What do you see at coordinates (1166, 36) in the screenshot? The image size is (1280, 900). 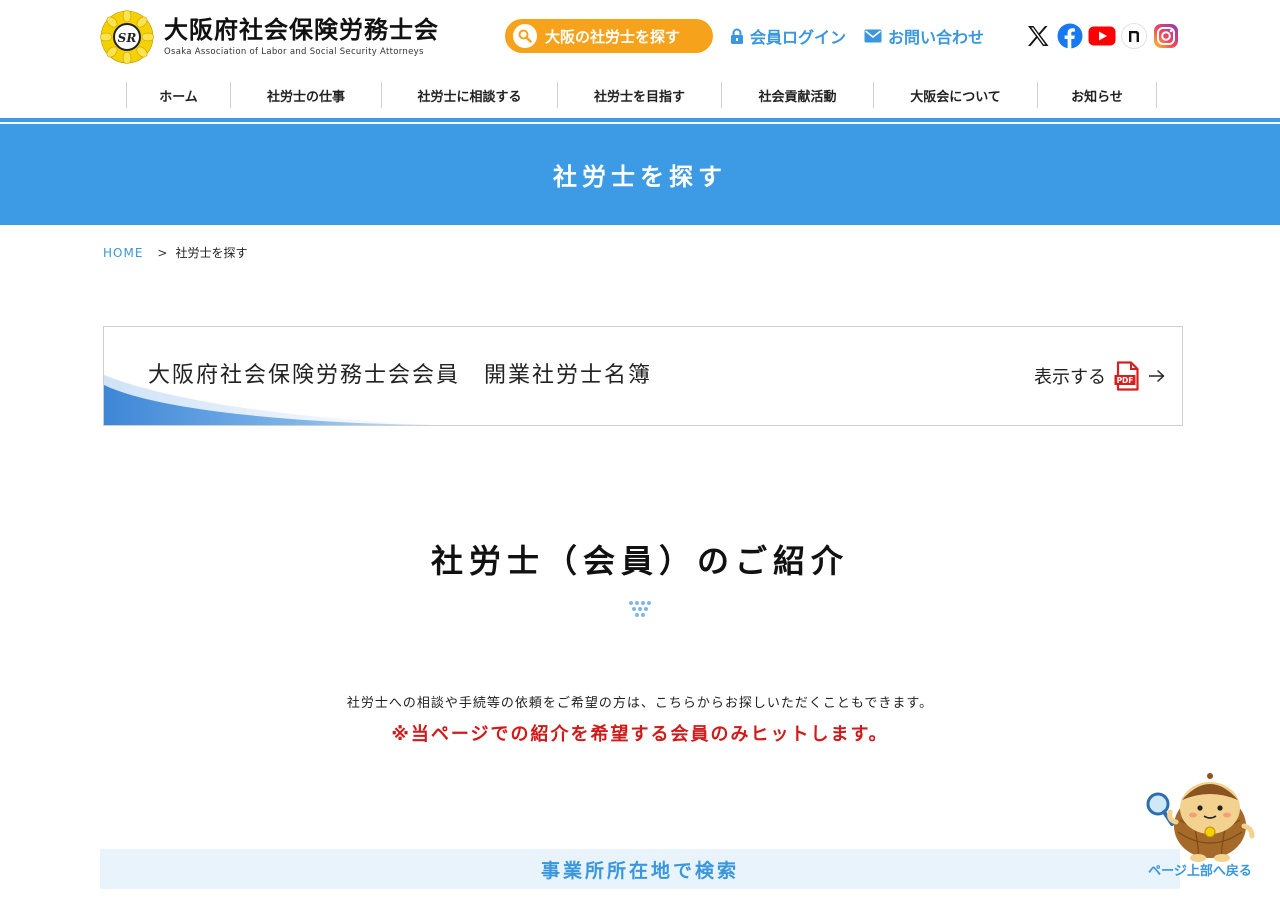 I see `instagram-icon` at bounding box center [1166, 36].